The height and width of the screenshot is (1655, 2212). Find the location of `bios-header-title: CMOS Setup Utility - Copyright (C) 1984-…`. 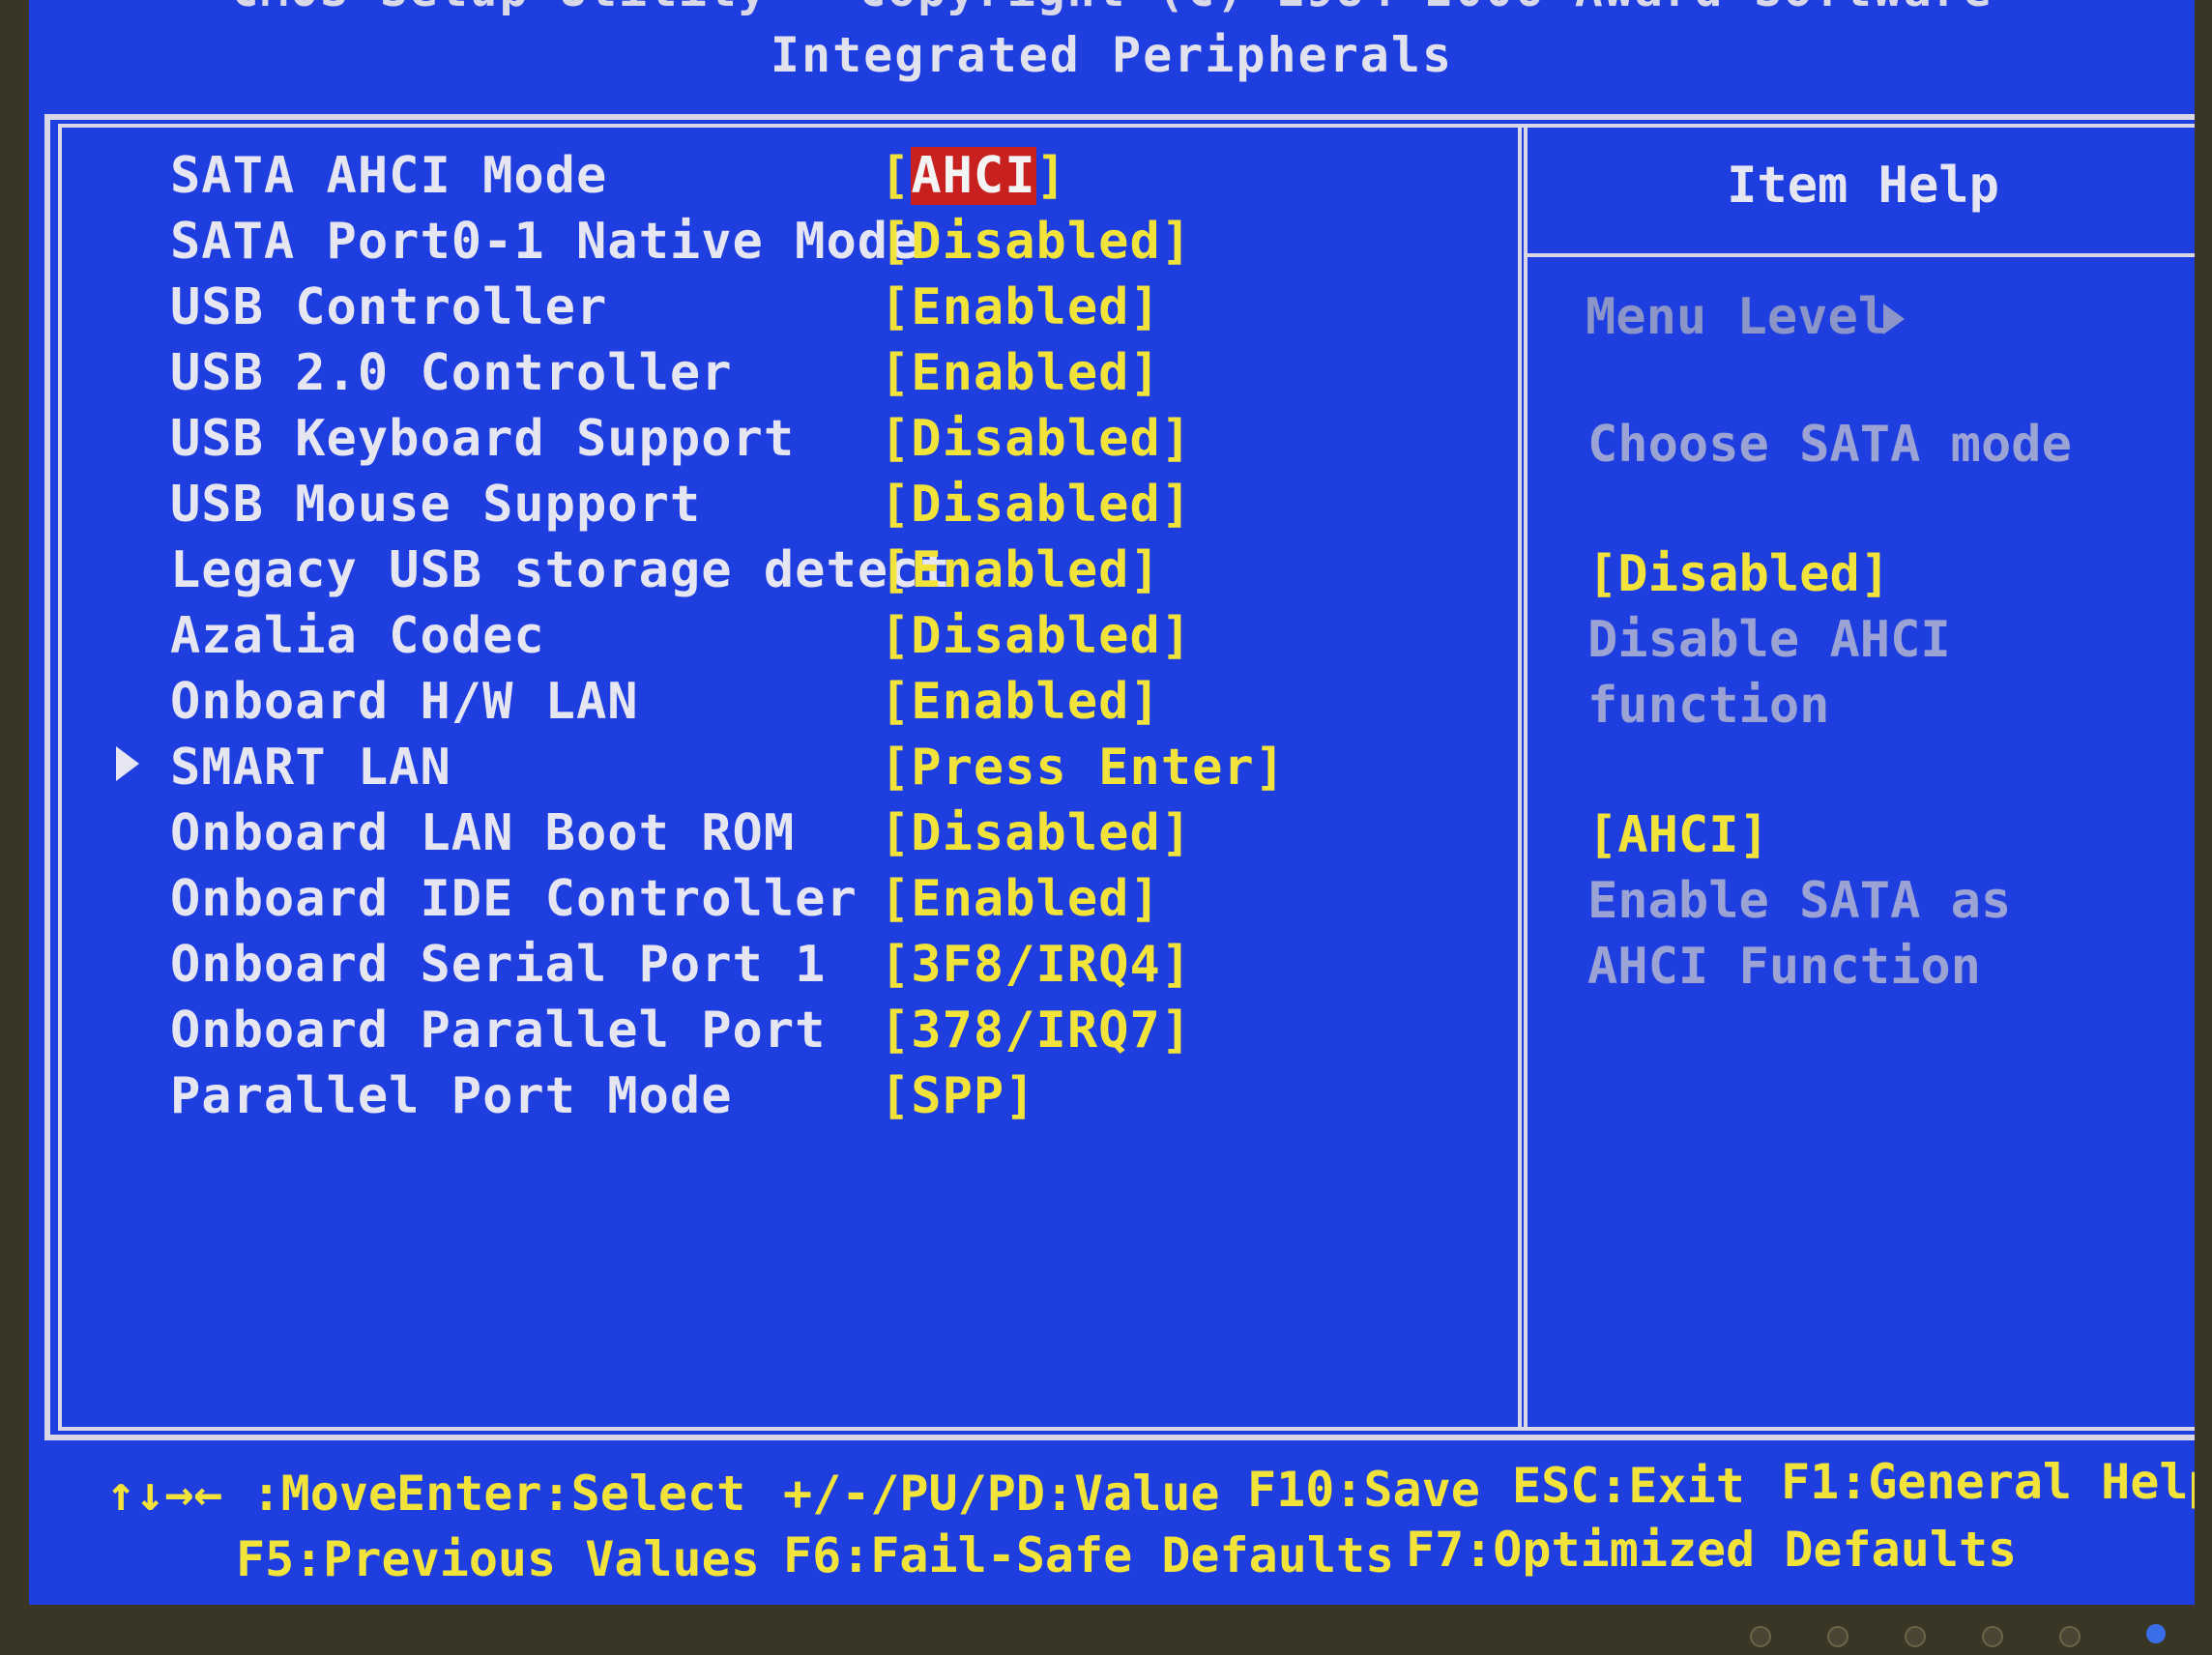

bios-header-title: CMOS Setup Utility - Copyright (C) 1984-… is located at coordinates (1112, 8).